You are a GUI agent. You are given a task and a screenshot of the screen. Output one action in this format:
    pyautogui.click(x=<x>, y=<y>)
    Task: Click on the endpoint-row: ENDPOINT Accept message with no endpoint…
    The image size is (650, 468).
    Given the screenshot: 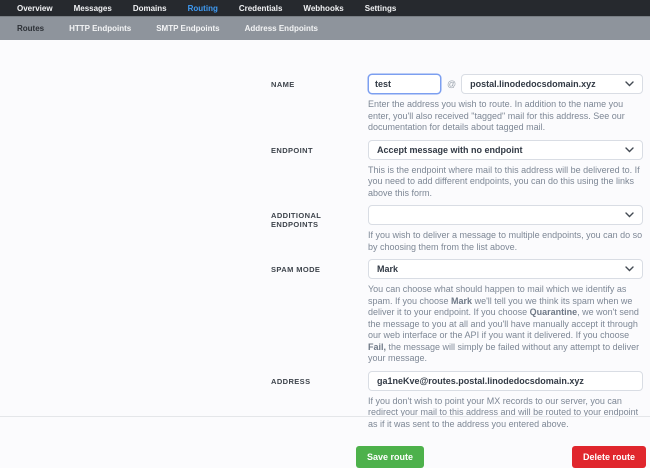 What is the action you would take?
    pyautogui.click(x=457, y=169)
    